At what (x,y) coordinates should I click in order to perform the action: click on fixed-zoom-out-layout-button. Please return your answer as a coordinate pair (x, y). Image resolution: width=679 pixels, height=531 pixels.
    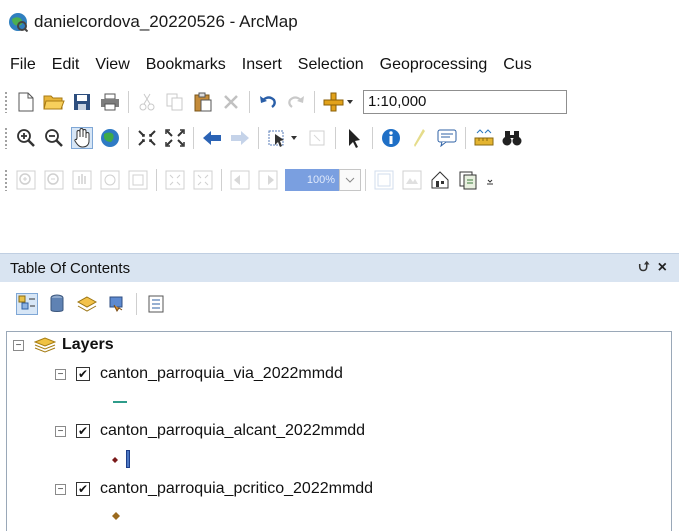
    Looking at the image, I should click on (203, 180).